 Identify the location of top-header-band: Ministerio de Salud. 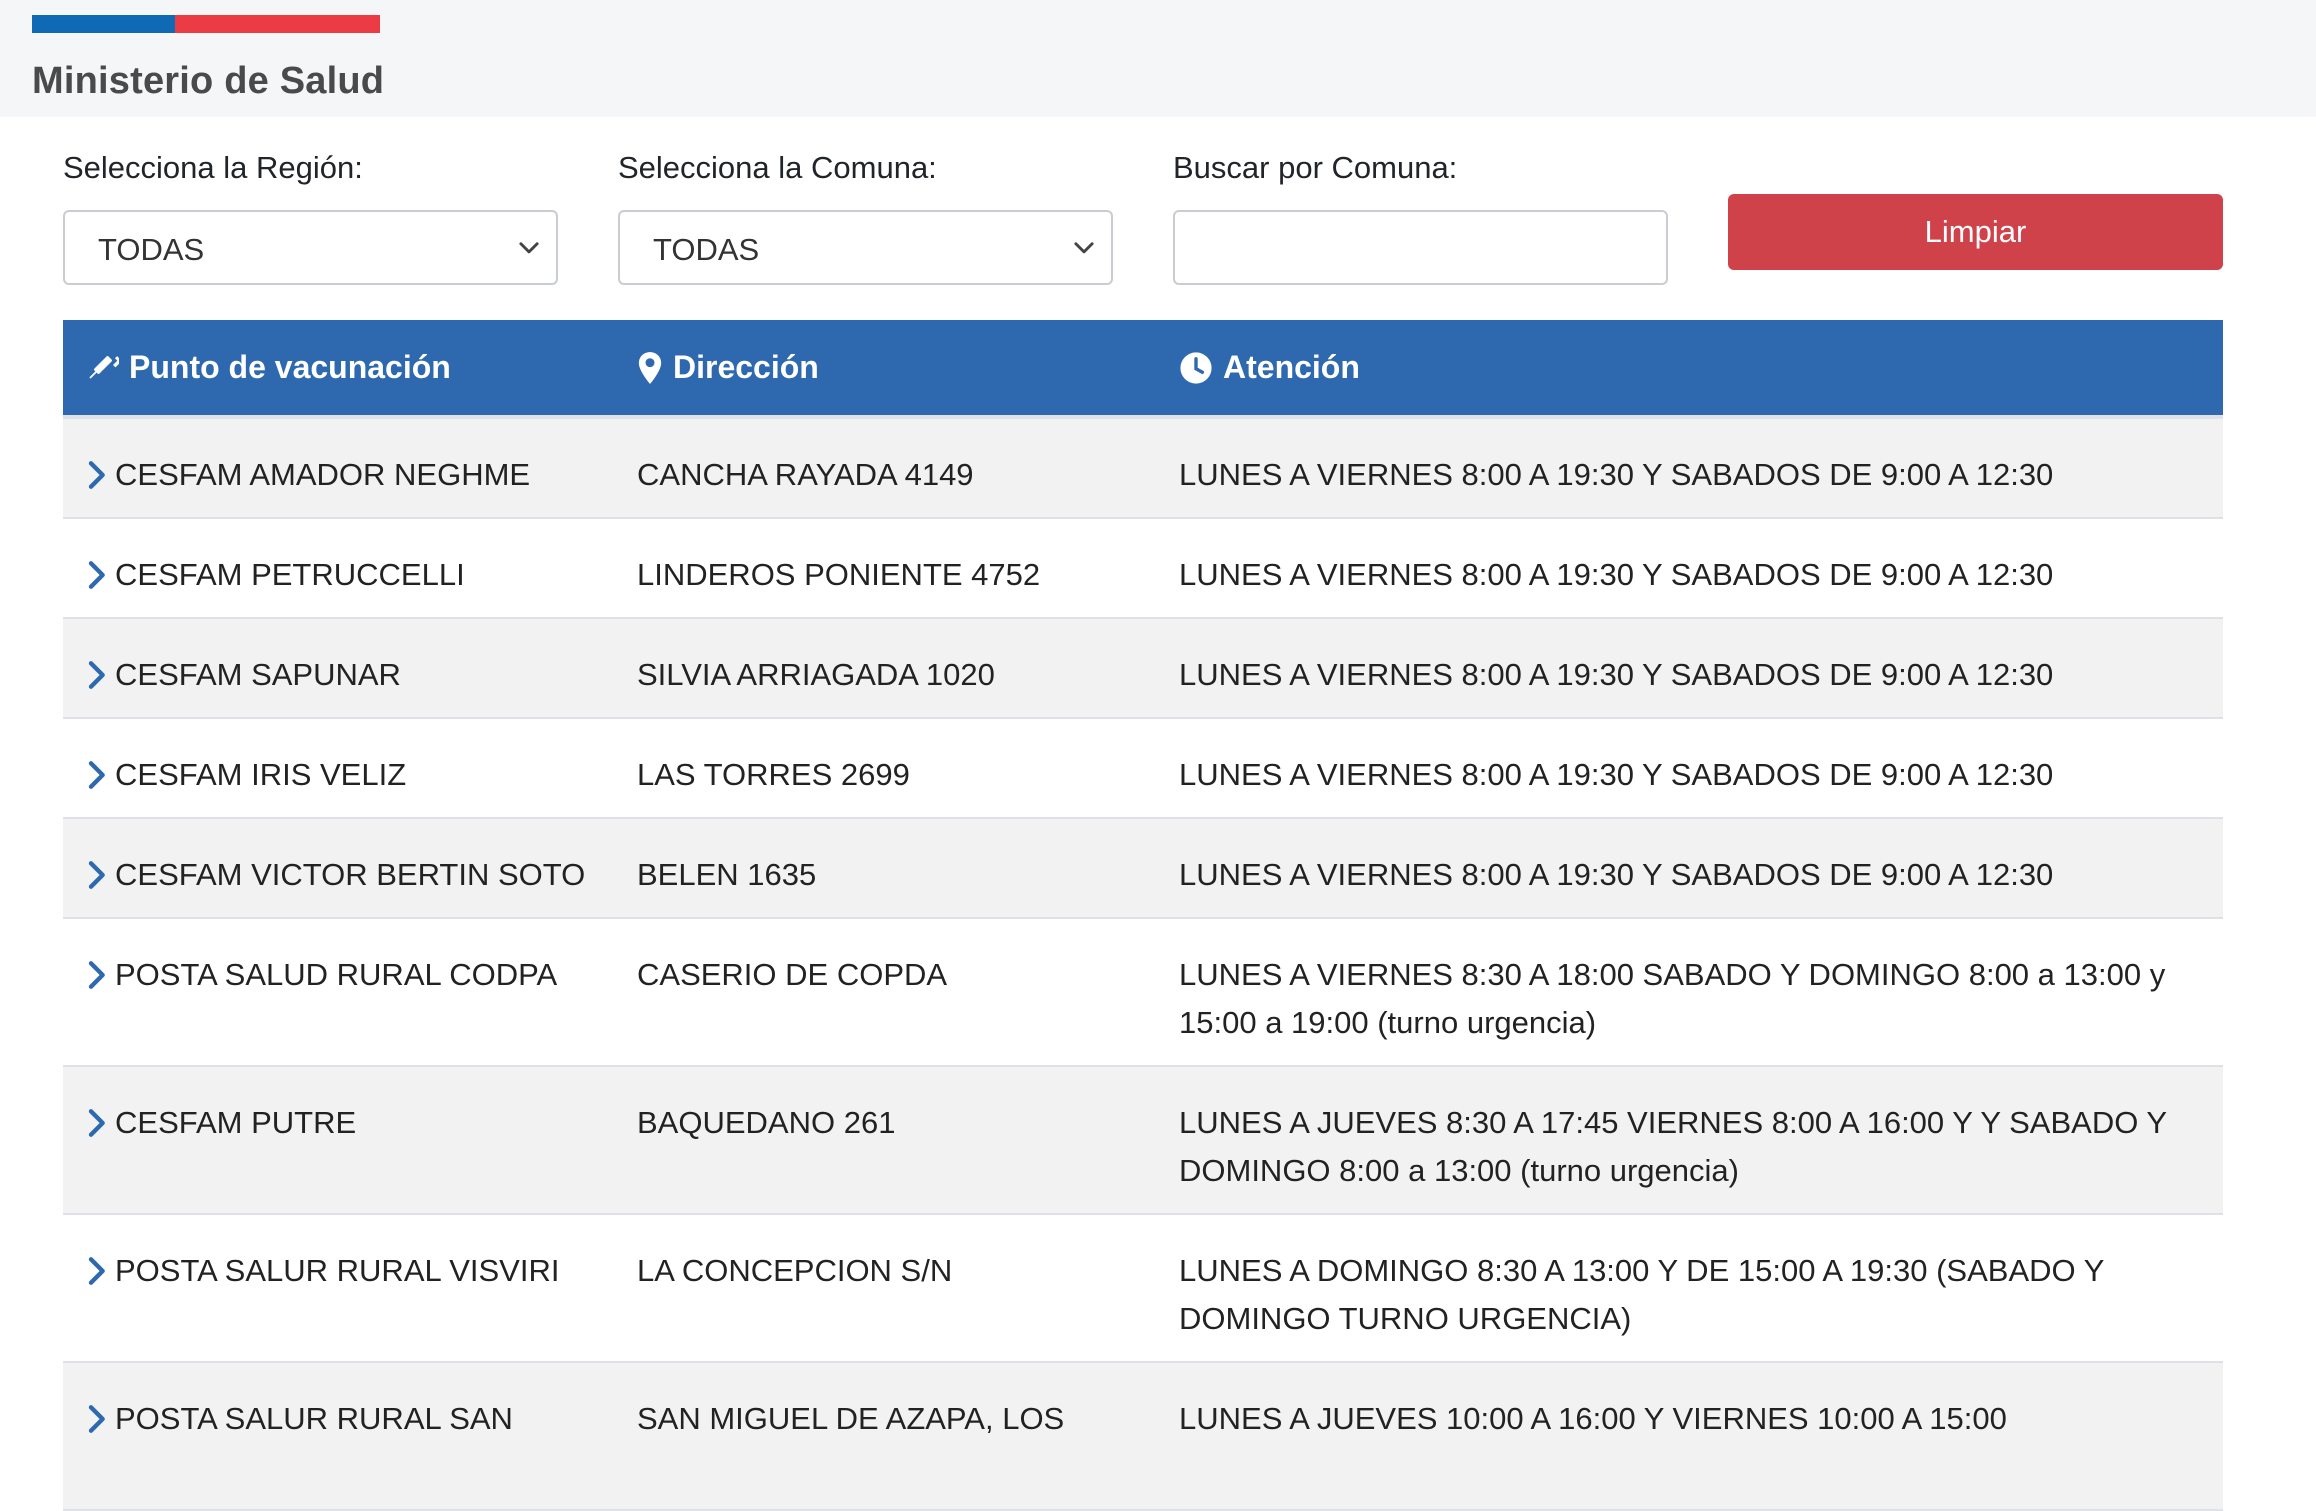
(1158, 58).